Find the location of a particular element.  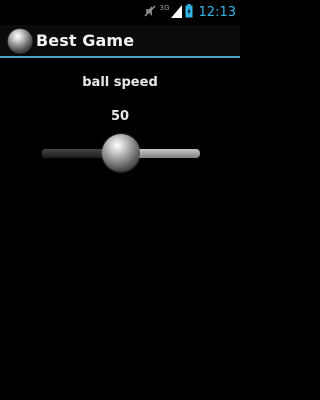

action-bar: Best Game is located at coordinates (120, 41).